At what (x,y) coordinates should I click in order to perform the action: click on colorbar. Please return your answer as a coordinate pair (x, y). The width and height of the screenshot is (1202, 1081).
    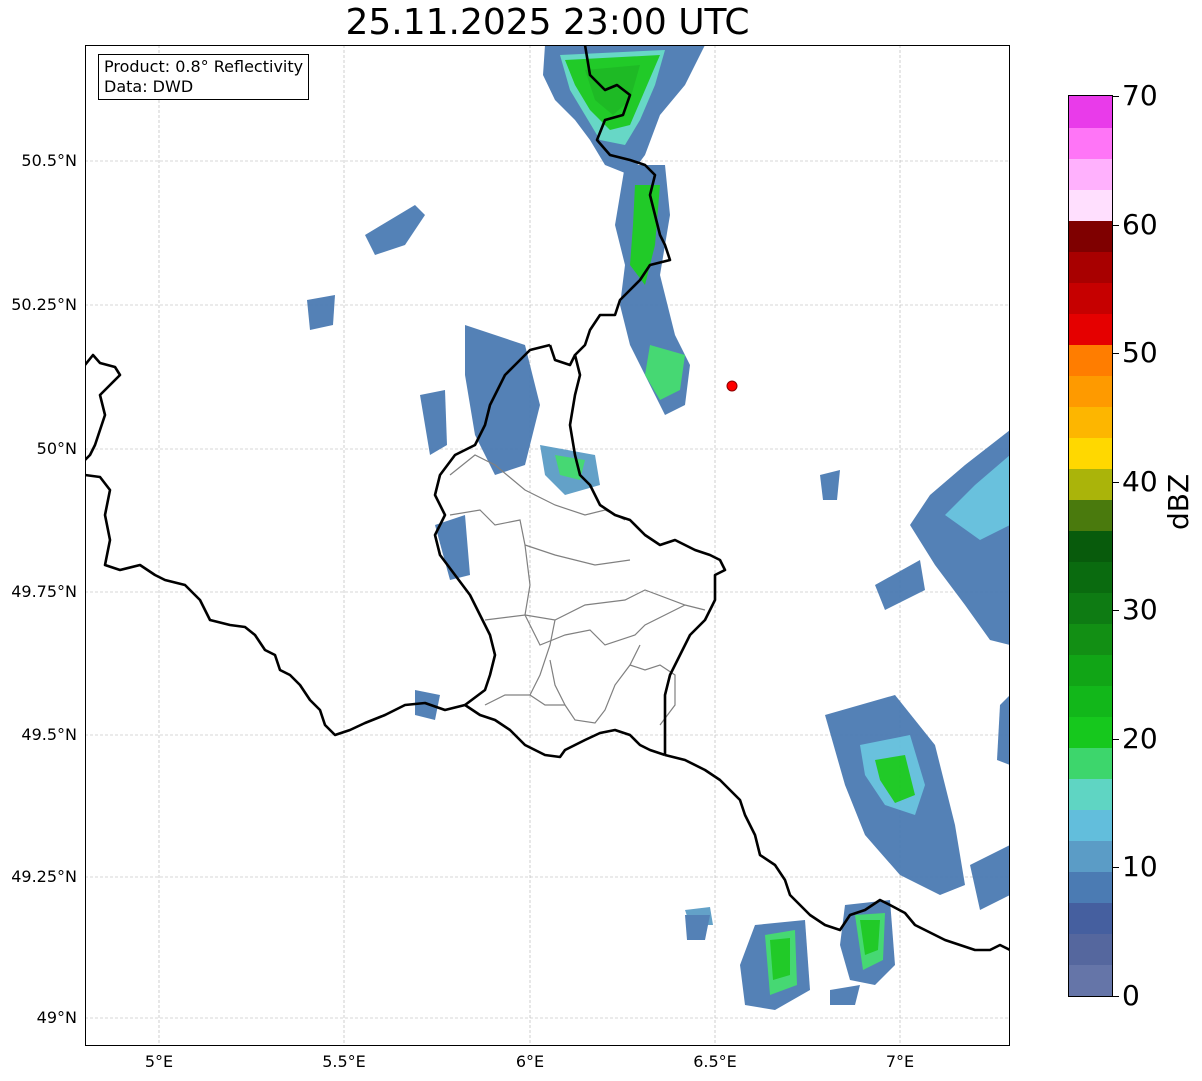
    Looking at the image, I should click on (1090, 546).